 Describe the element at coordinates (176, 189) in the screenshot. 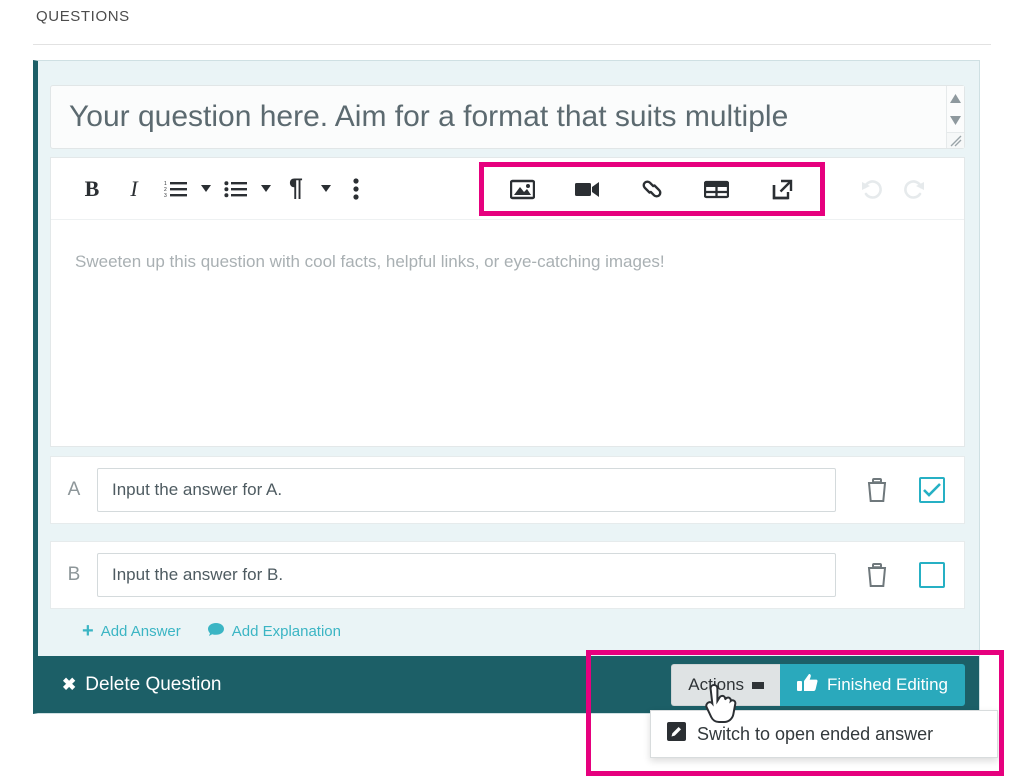

I see `ordered-list-button: 1 2 3` at that location.